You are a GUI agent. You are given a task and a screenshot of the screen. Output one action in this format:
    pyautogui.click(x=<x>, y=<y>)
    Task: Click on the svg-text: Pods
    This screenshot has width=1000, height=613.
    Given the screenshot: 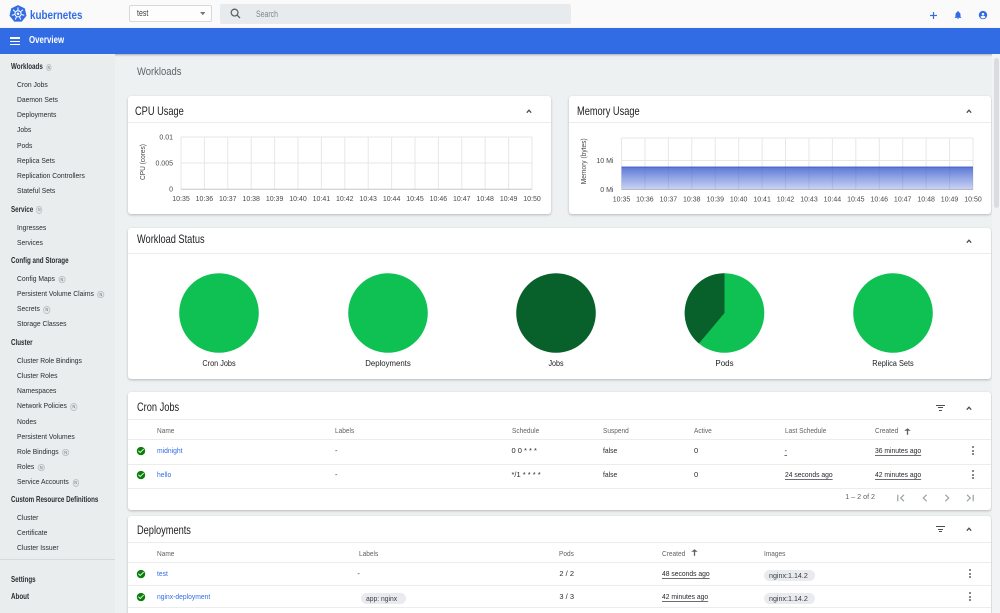 What is the action you would take?
    pyautogui.click(x=724, y=363)
    